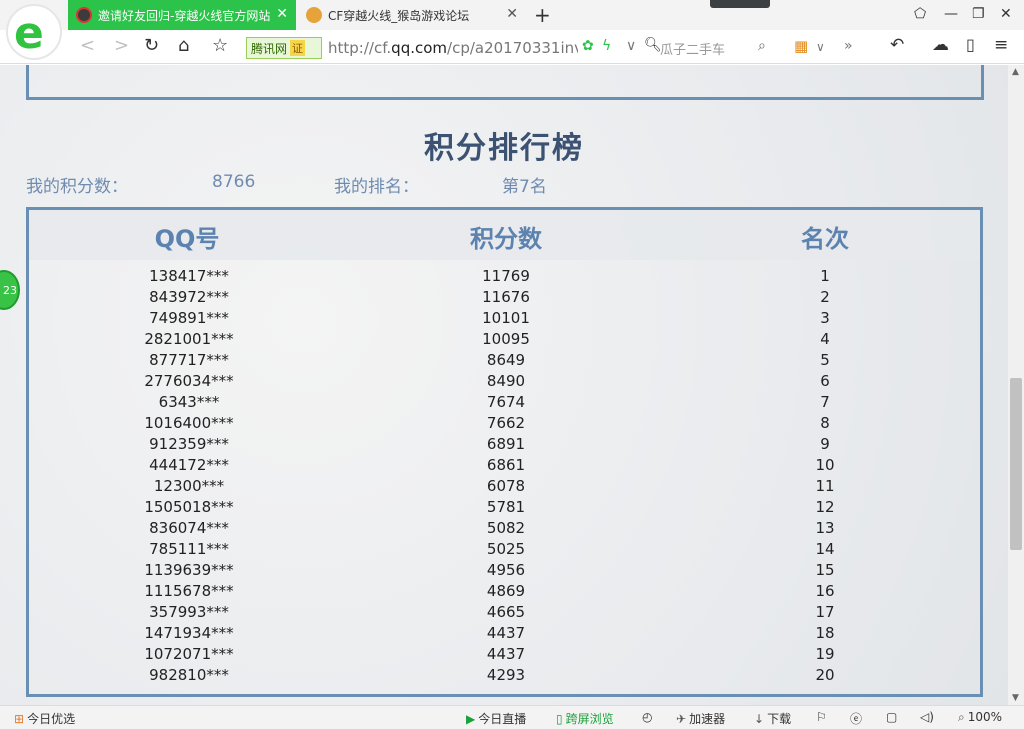 Image resolution: width=1024 pixels, height=729 pixels. Describe the element at coordinates (1015, 698) in the screenshot. I see `scroll-down-icon: ▼` at that location.